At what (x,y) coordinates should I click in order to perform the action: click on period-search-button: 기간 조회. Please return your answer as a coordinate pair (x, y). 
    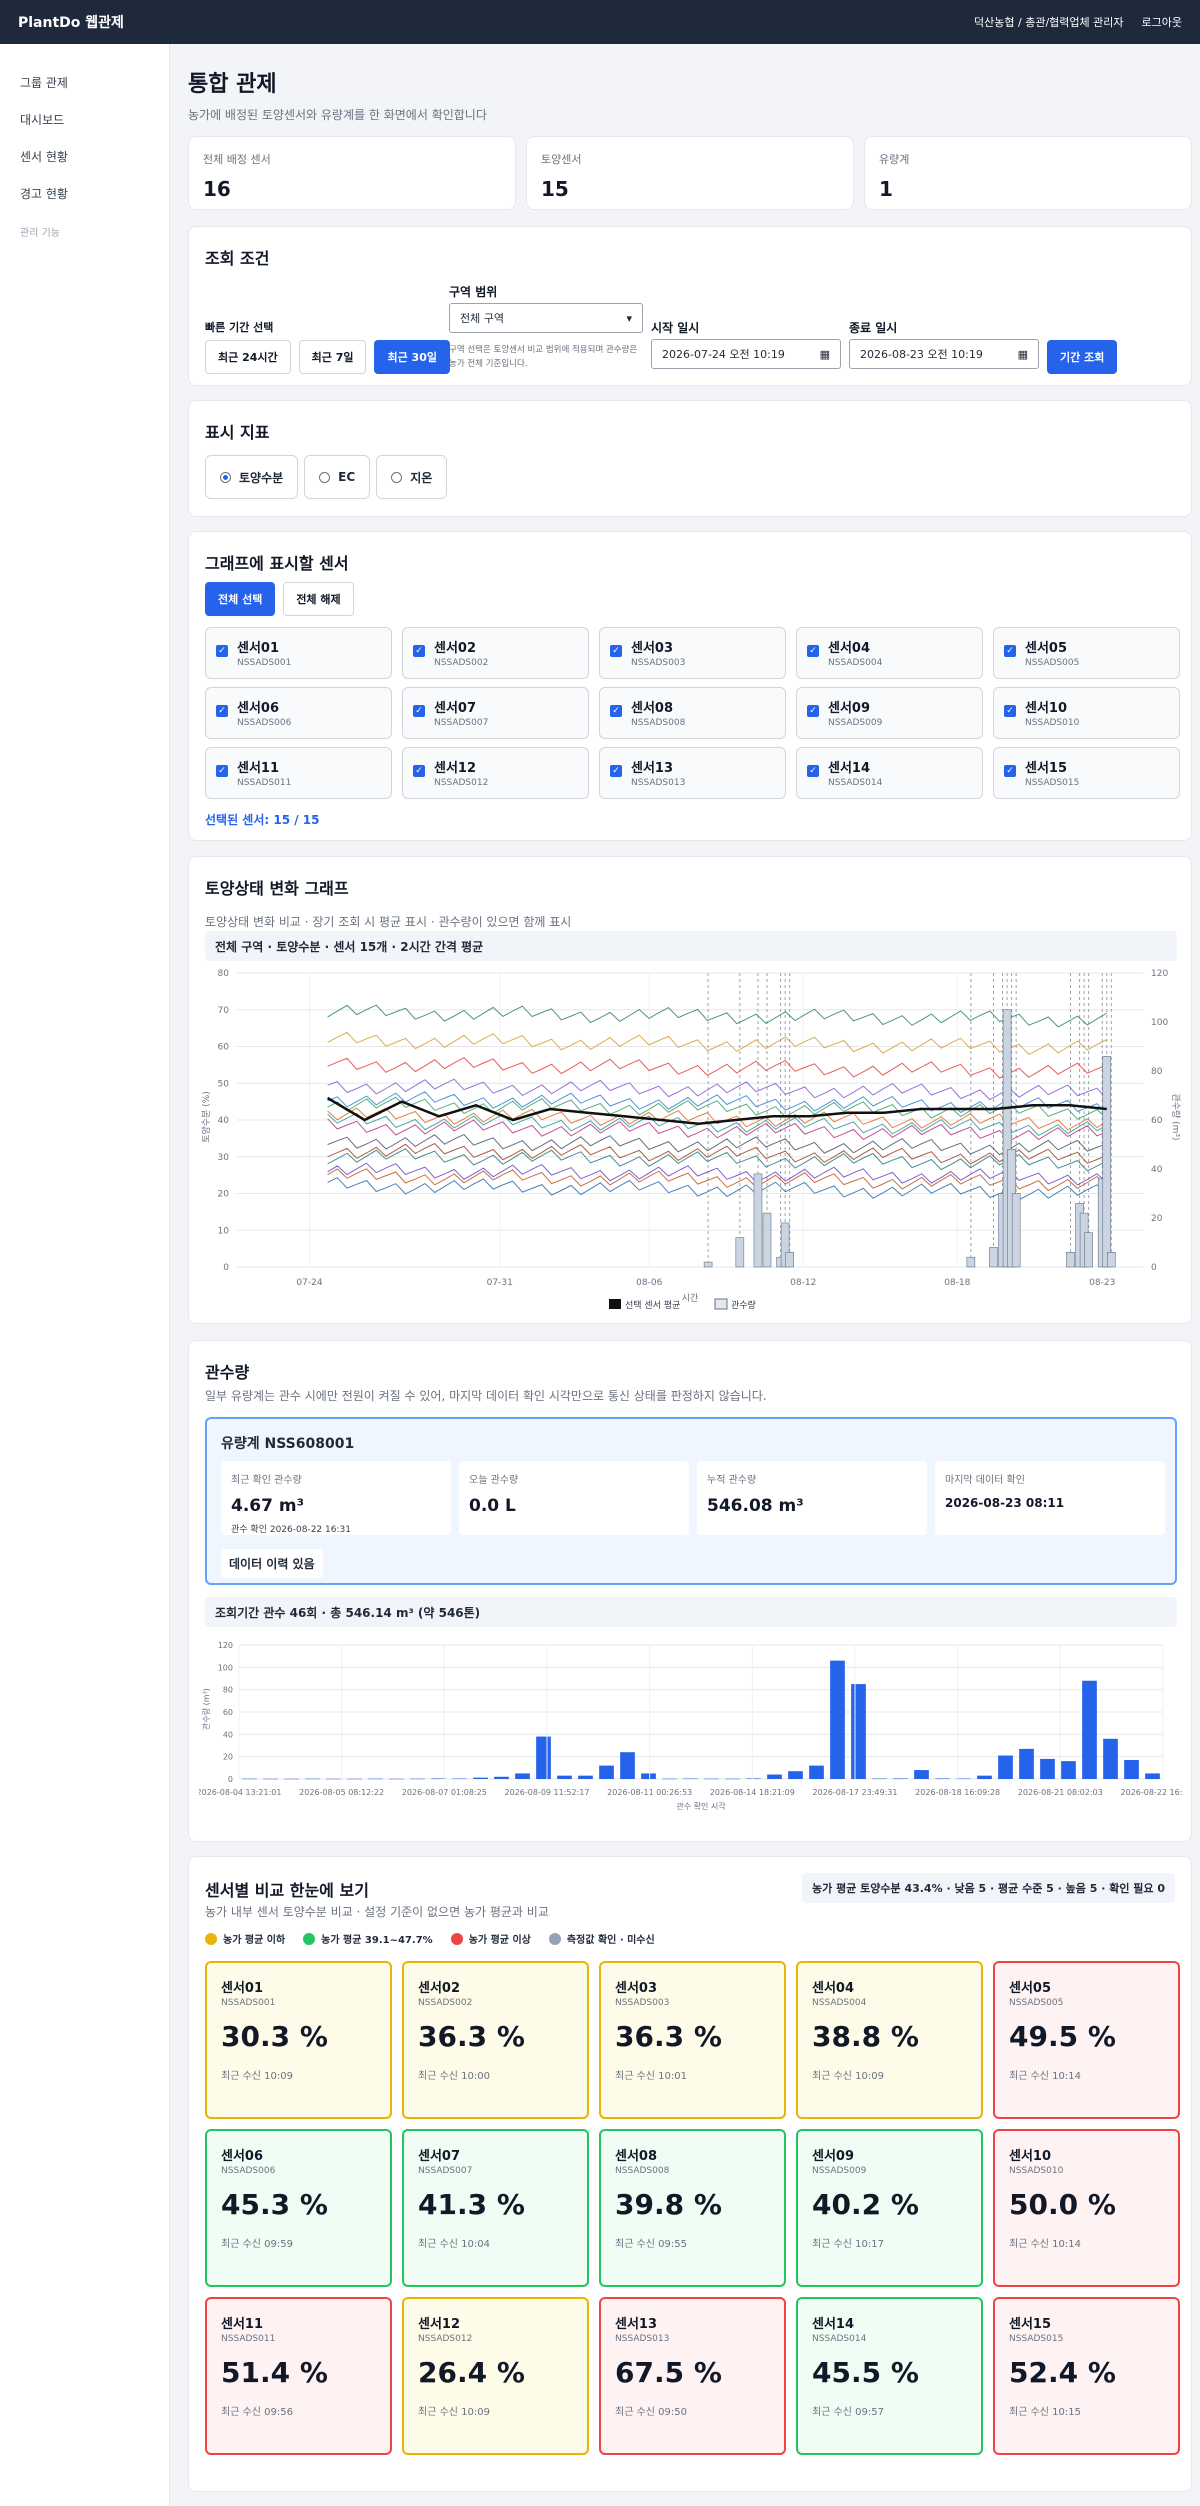
    Looking at the image, I should click on (1082, 357).